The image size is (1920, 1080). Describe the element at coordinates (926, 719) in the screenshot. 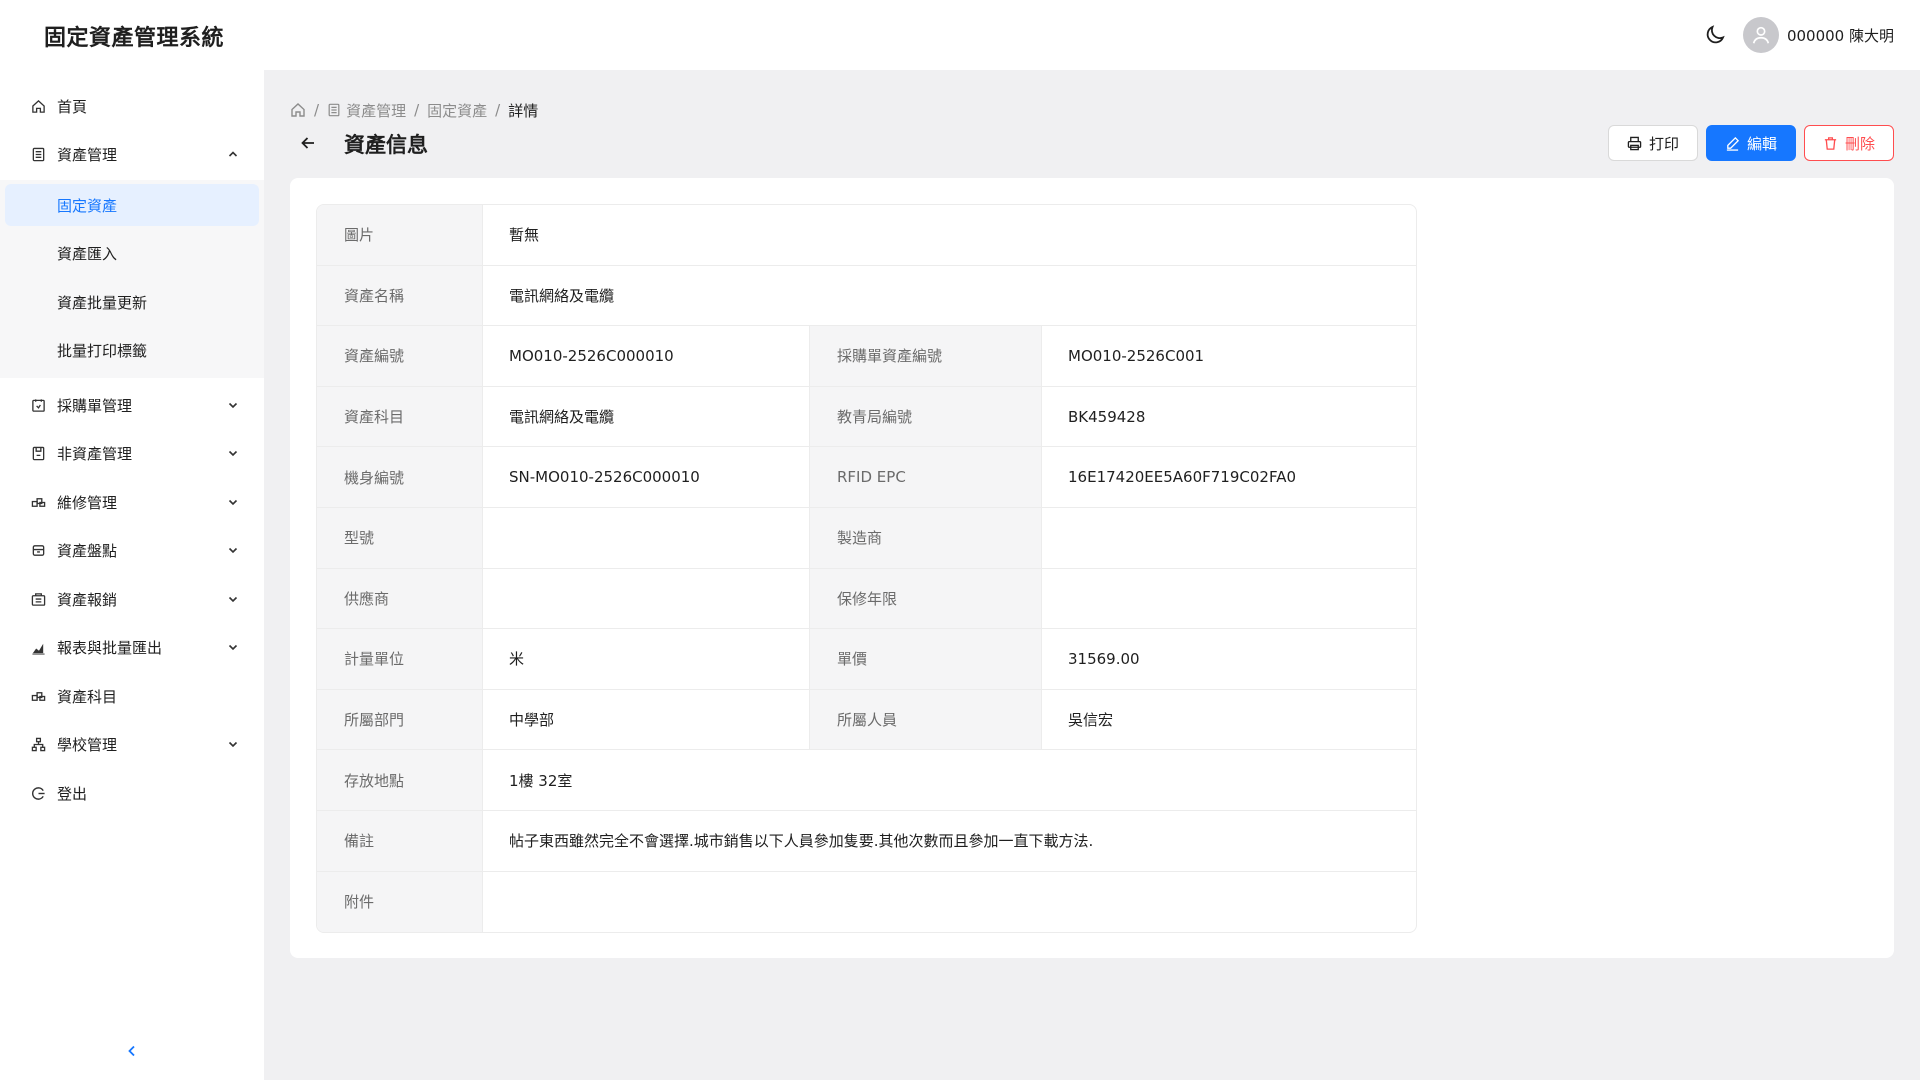

I see `field-label: 所屬人員` at that location.